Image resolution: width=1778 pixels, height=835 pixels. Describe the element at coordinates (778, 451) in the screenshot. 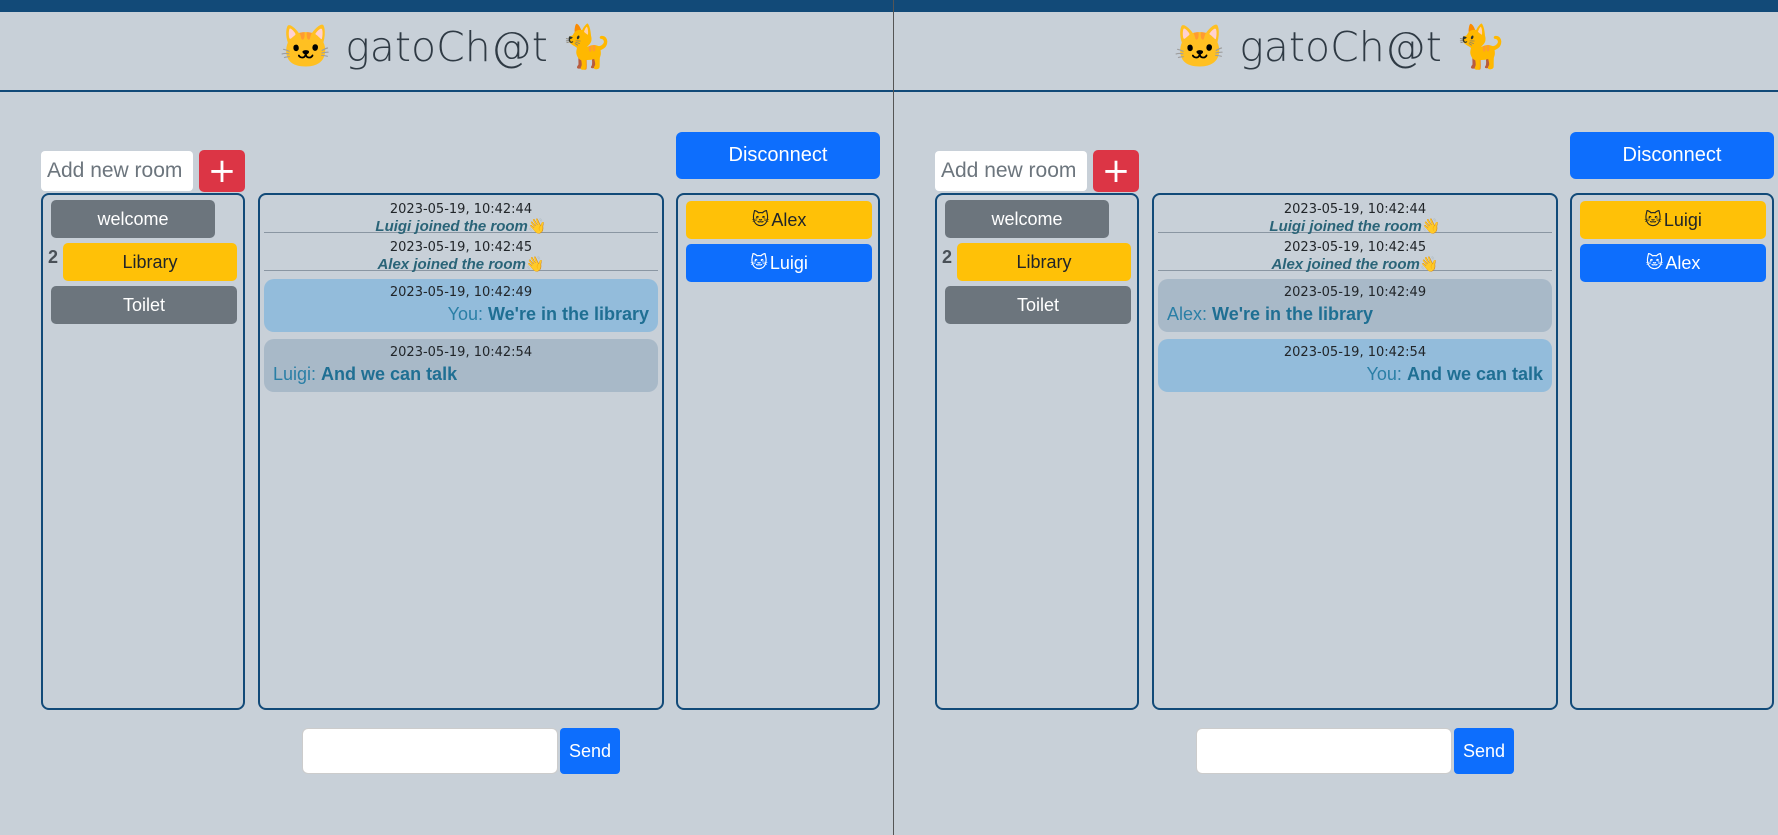

I see `users-list: 🐱 Alex 🐱 Luigi` at that location.